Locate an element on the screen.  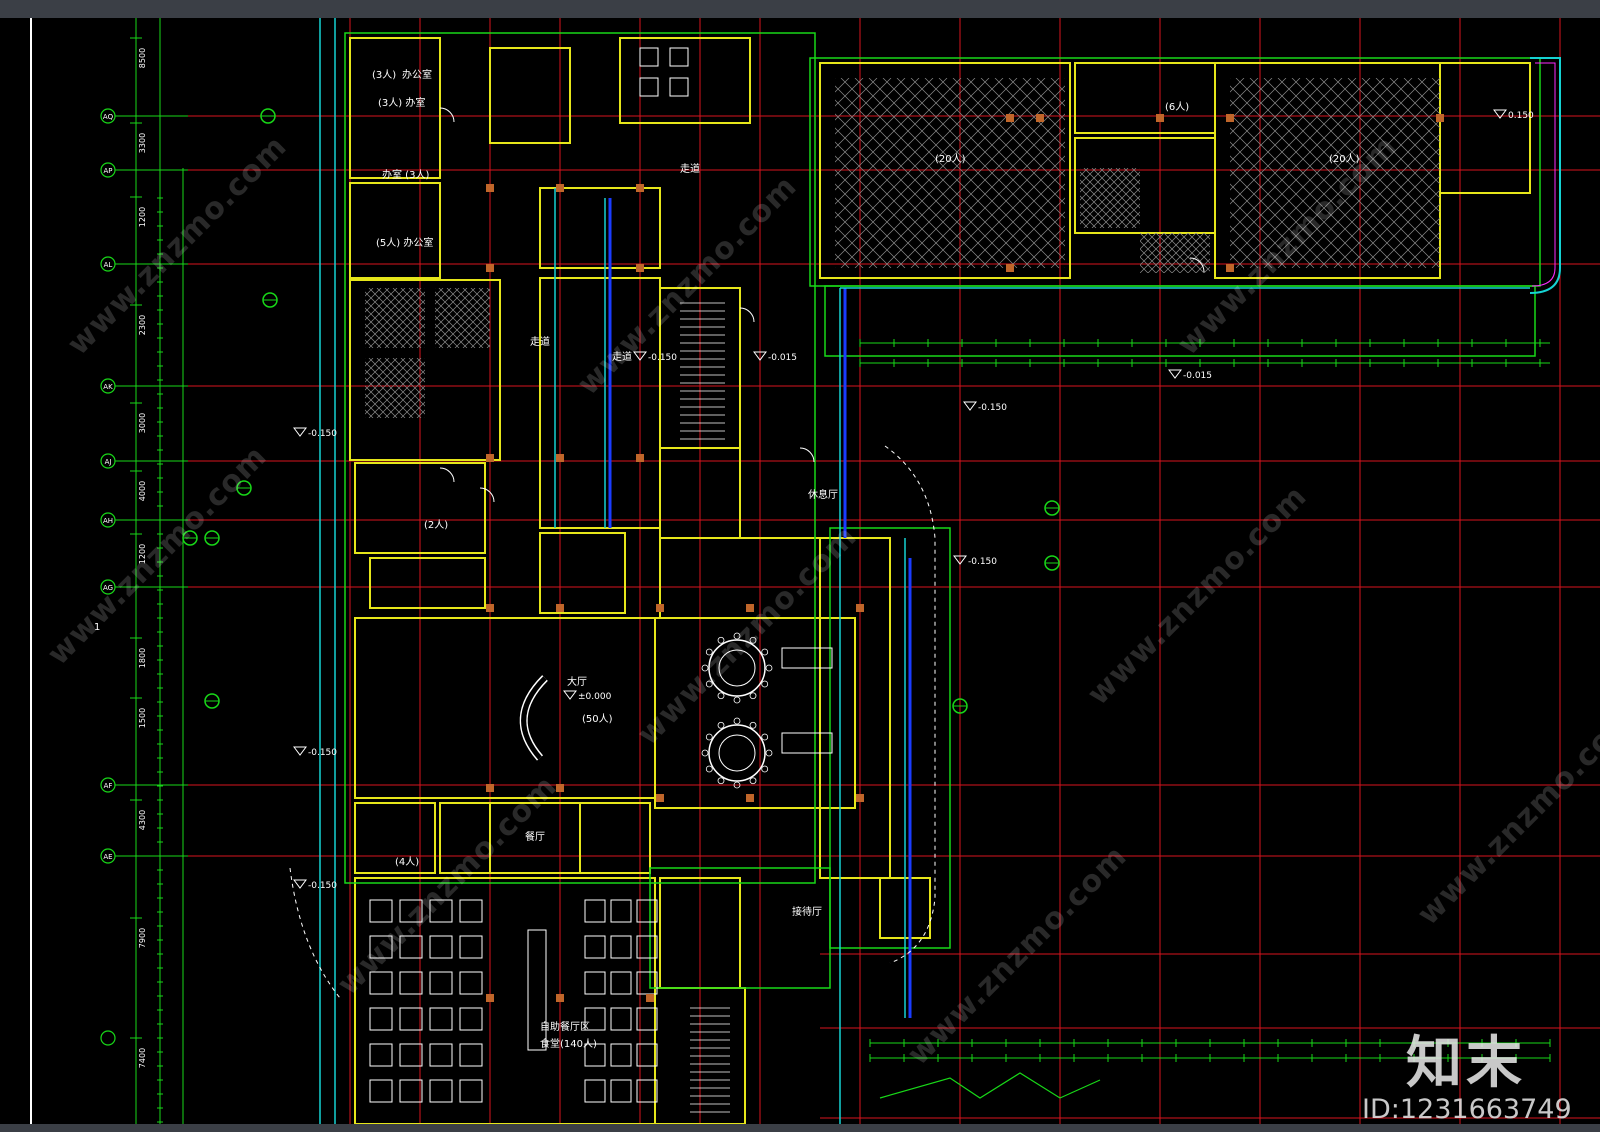
room-label: (50人) is located at coordinates (597, 719).